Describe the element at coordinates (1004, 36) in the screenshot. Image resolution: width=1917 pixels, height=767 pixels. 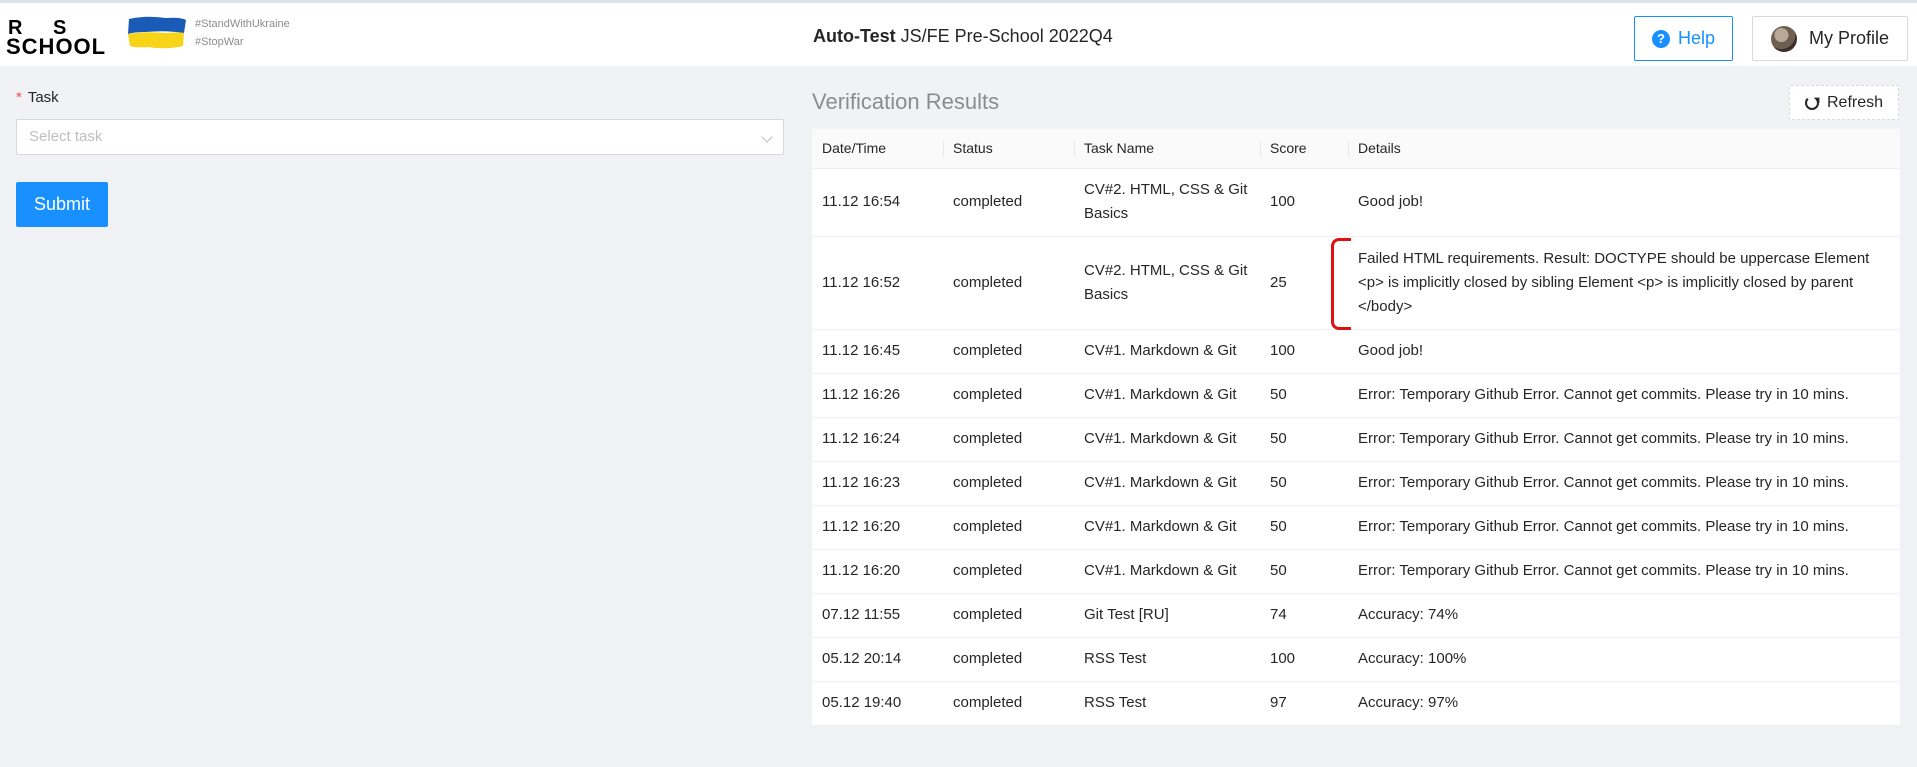
I see `page-title-rest: JS/FE Pre-School 2022Q4` at that location.